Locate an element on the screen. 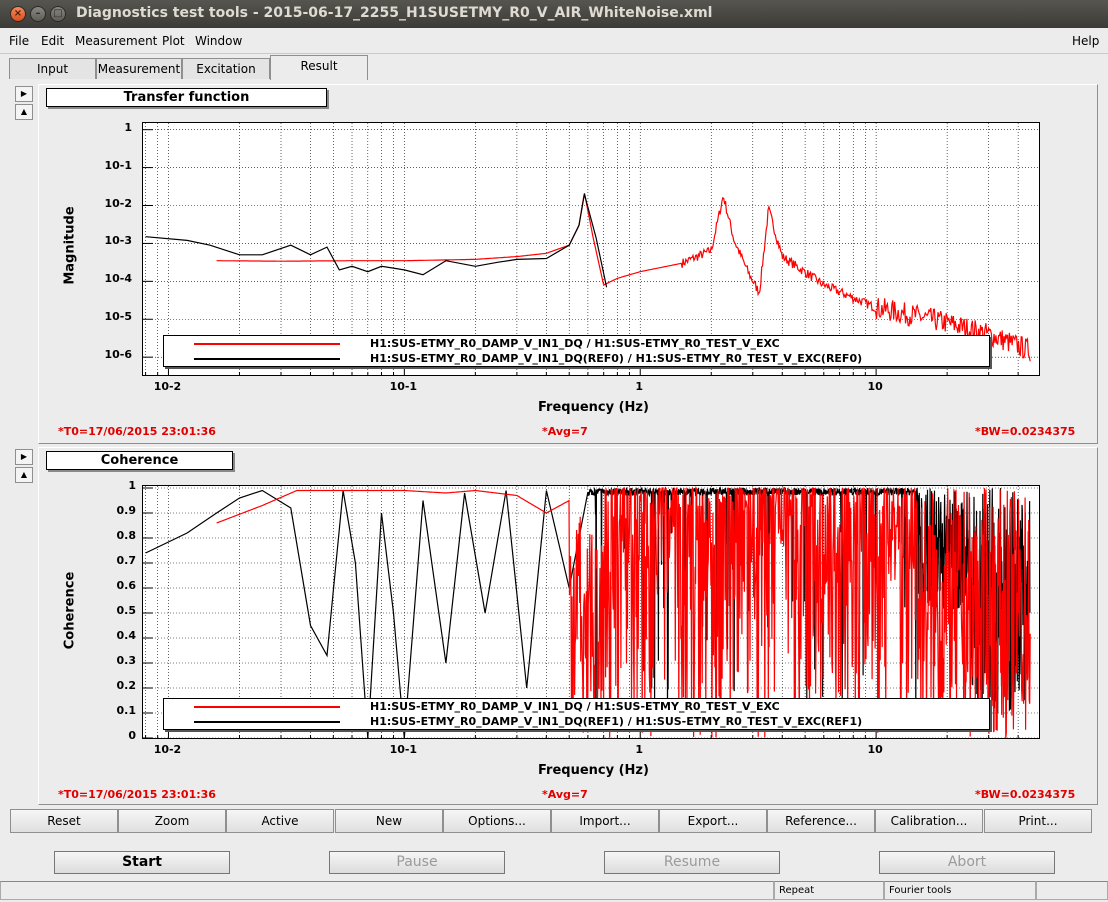  reference-series-line is located at coordinates (376, 240).